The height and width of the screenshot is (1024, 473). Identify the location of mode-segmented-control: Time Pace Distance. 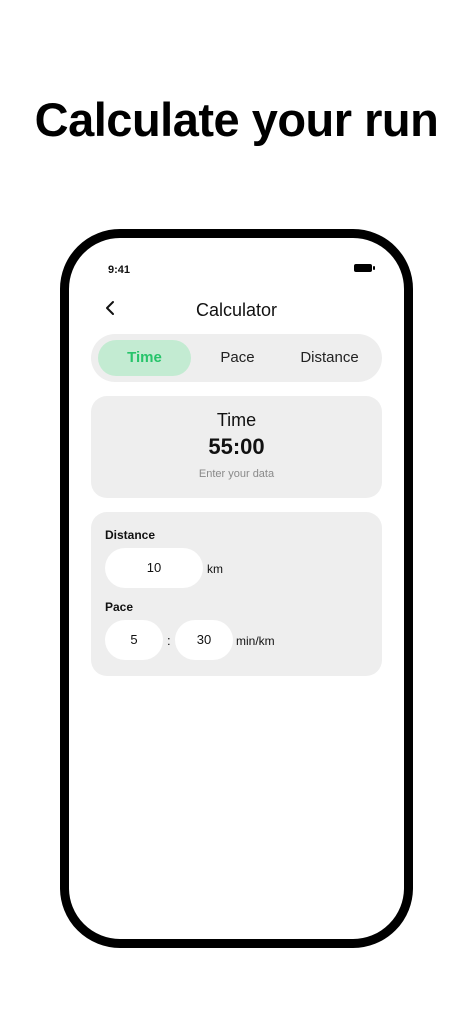
(236, 358).